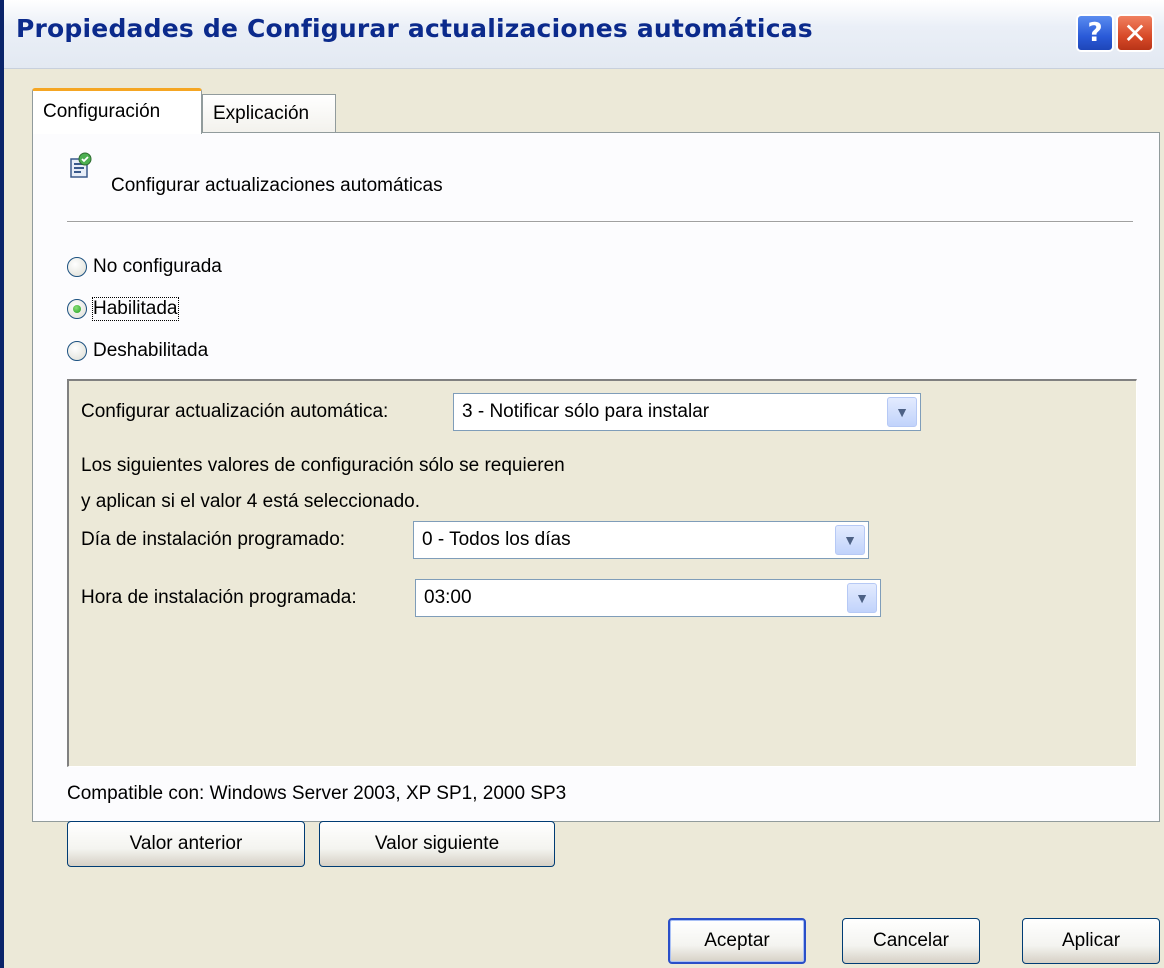 The height and width of the screenshot is (968, 1164). What do you see at coordinates (437, 844) in the screenshot?
I see `next-setting-button: Valor siguiente` at bounding box center [437, 844].